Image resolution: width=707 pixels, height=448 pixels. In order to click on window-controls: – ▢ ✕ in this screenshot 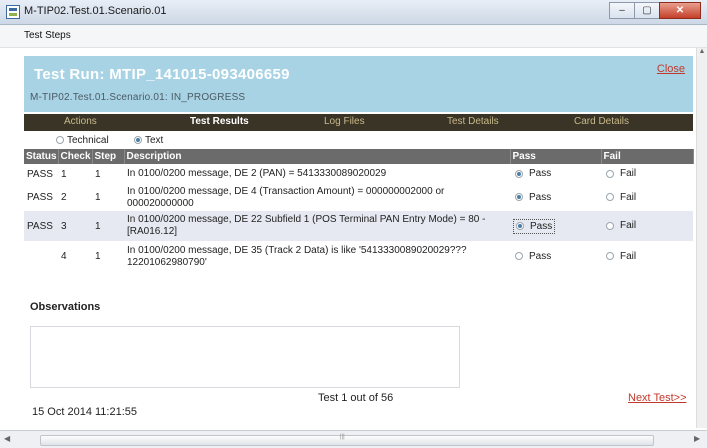, I will do `click(655, 10)`.